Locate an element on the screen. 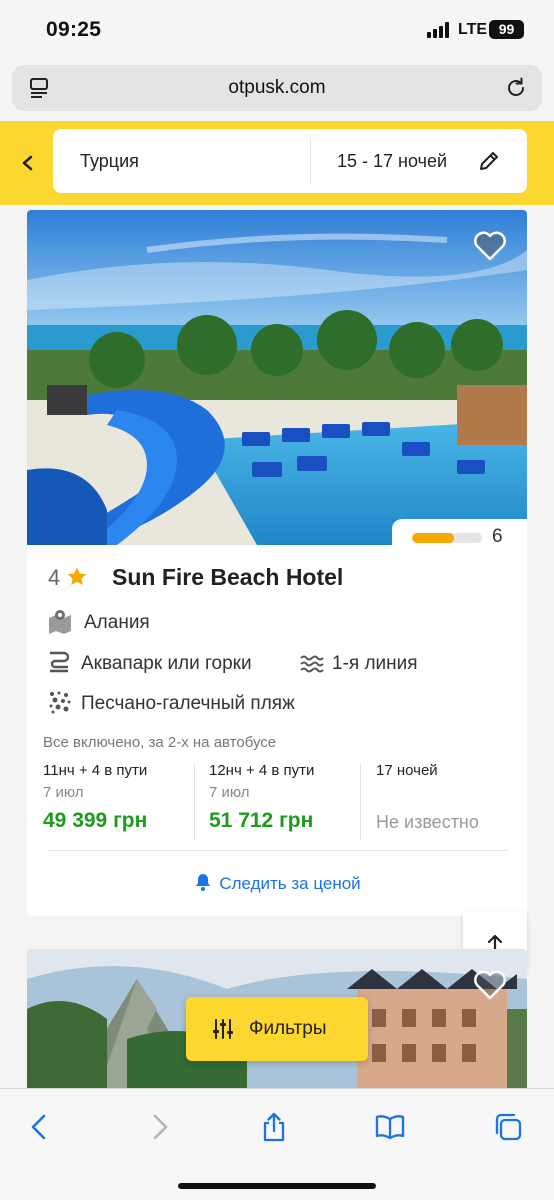 The width and height of the screenshot is (554, 1200). card-divider is located at coordinates (277, 850).